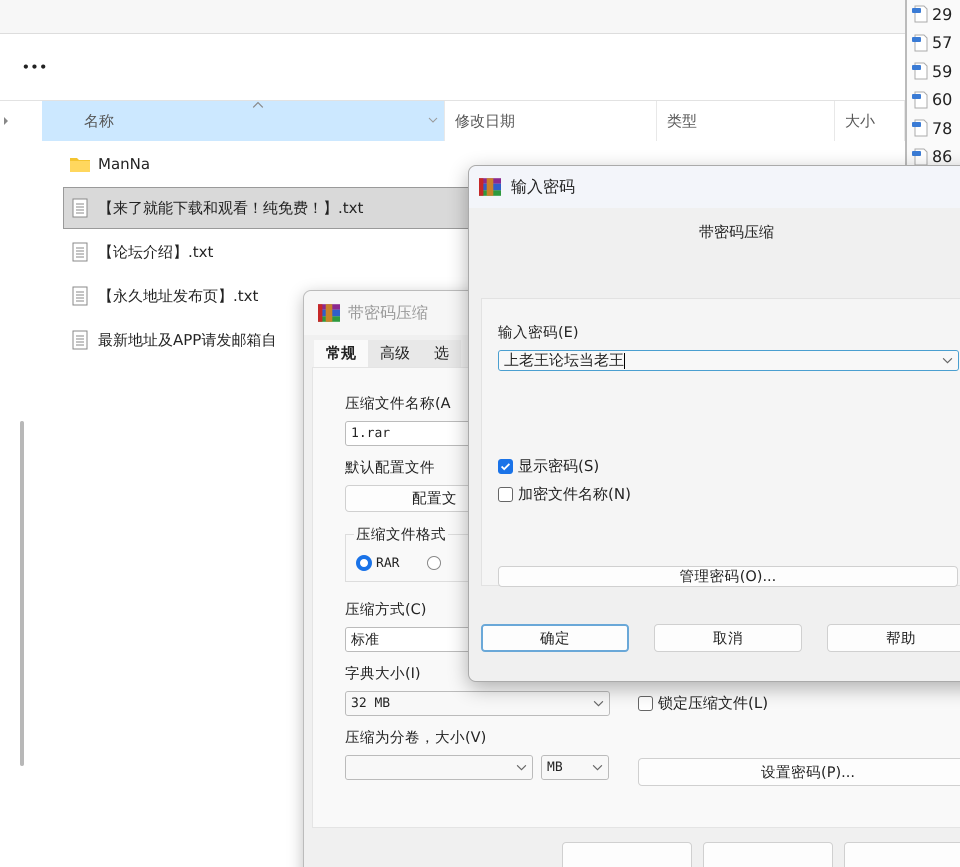 This screenshot has width=960, height=867. Describe the element at coordinates (543, 187) in the screenshot. I see `dialog-title: 输入密码` at that location.